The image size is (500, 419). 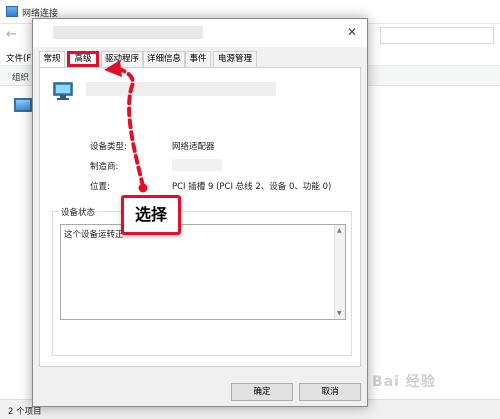 I want to click on tab-strip: 常规 高级 驱动程序 详细信息 事件 电源管理, so click(x=200, y=59).